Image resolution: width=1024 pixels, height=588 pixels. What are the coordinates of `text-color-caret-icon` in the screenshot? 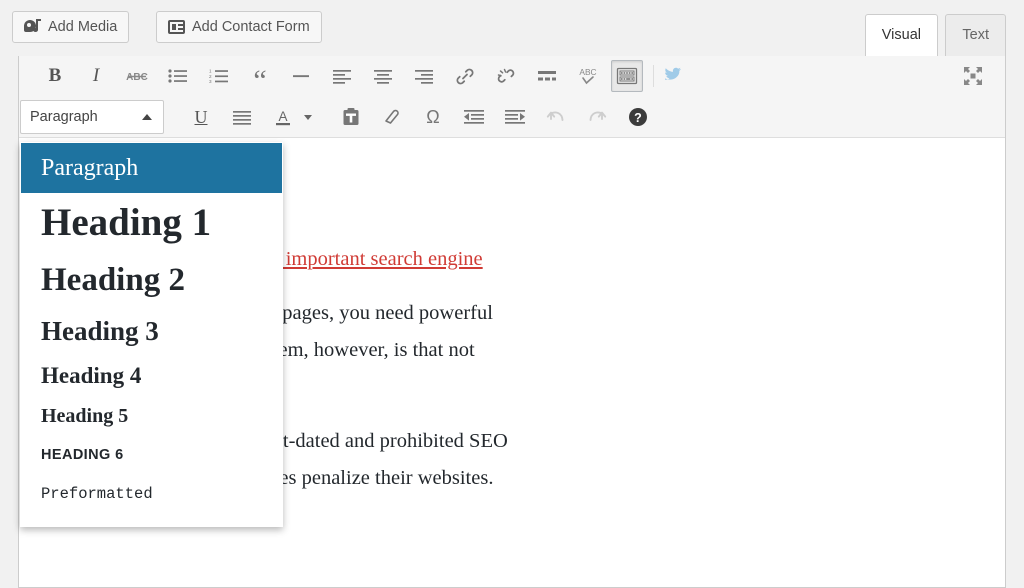 It's located at (308, 117).